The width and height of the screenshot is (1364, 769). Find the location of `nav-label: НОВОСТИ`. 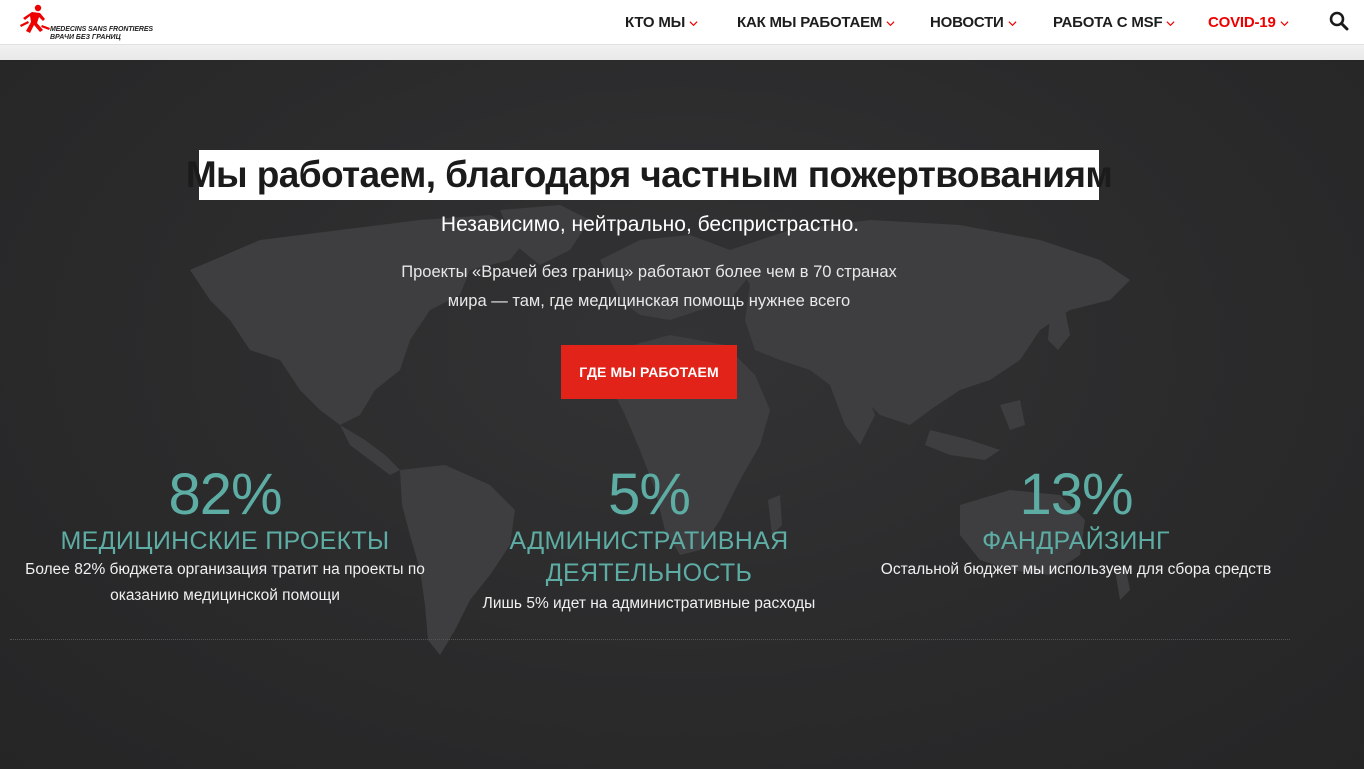

nav-label: НОВОСТИ is located at coordinates (967, 22).